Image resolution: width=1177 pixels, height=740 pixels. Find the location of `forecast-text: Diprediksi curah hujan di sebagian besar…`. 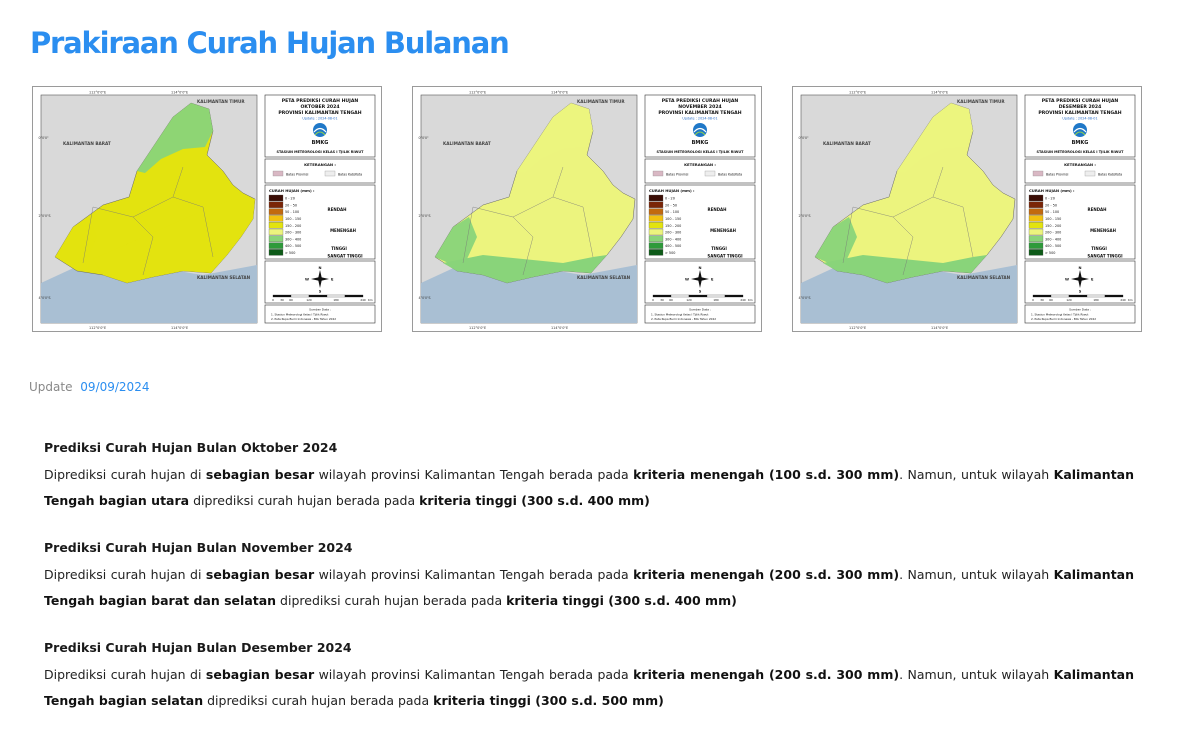

forecast-text: Diprediksi curah hujan di sebagian besar… is located at coordinates (589, 587).